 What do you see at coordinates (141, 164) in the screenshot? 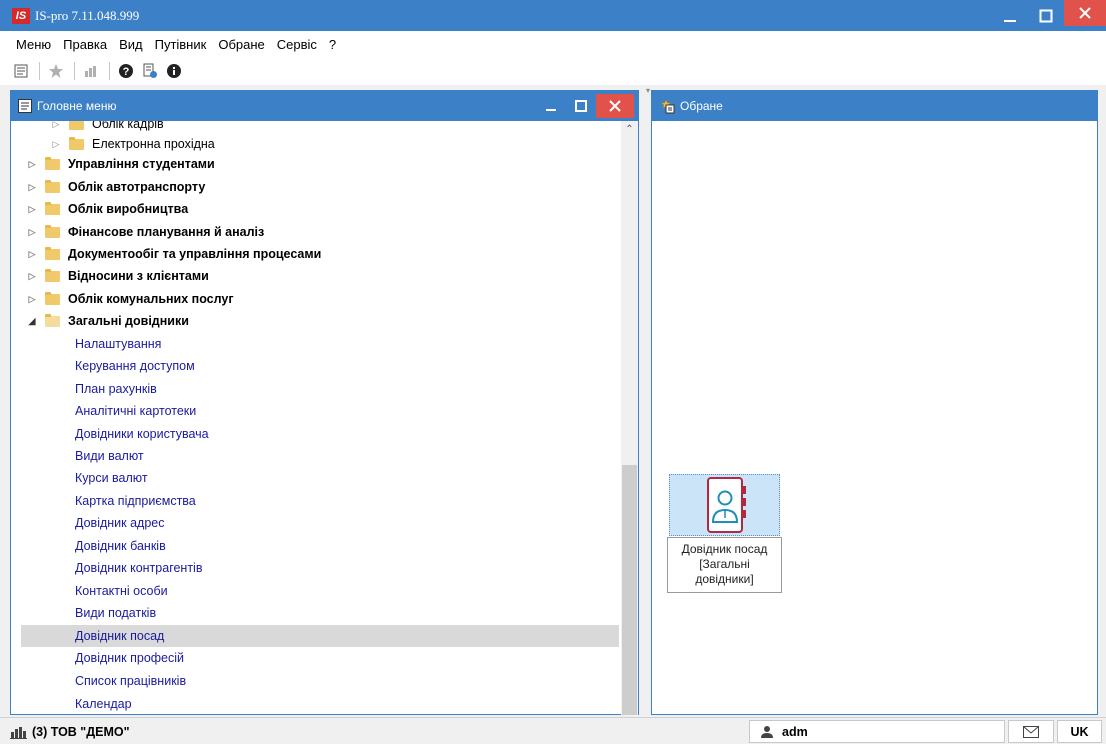
I see `tree-label: Управління студентами` at bounding box center [141, 164].